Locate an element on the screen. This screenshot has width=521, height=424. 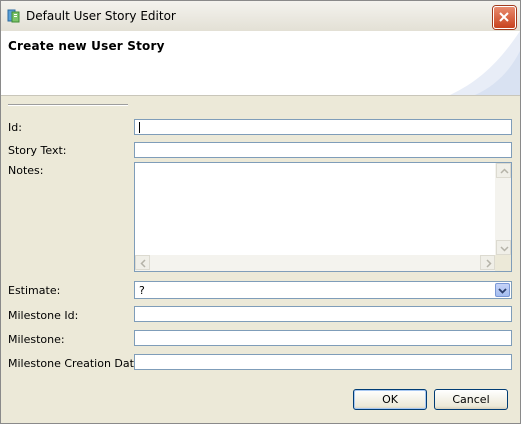
estimate-value: ? is located at coordinates (142, 290).